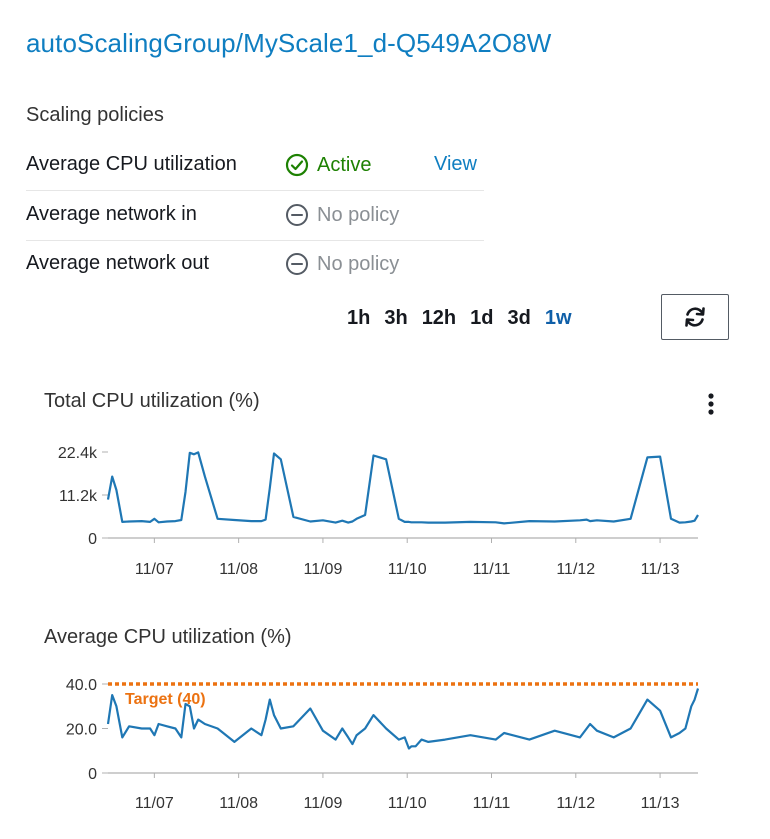  What do you see at coordinates (288, 43) in the screenshot?
I see `group-title-link: autoScalingGroup/MyScale1_d-Q549A2O8W` at bounding box center [288, 43].